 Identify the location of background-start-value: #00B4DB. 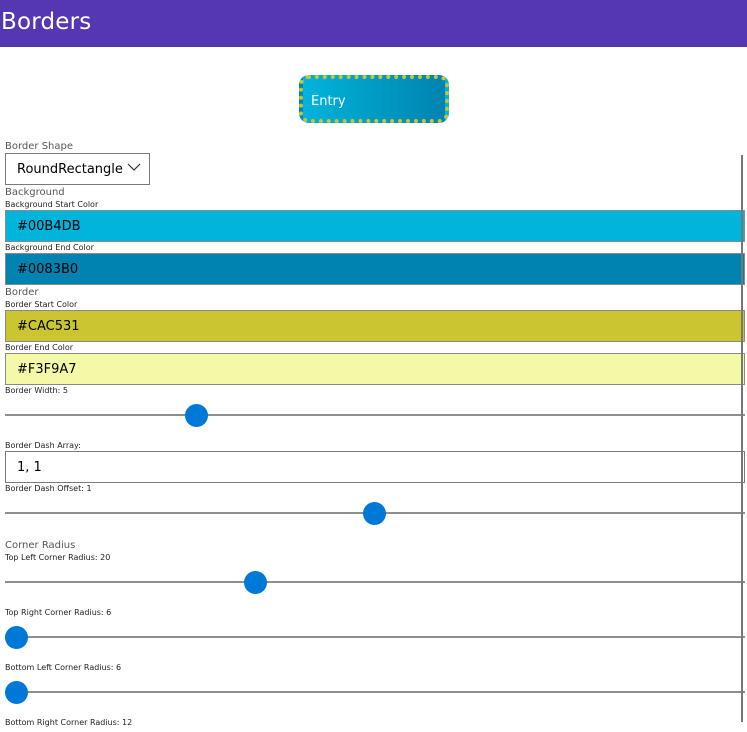
(49, 226).